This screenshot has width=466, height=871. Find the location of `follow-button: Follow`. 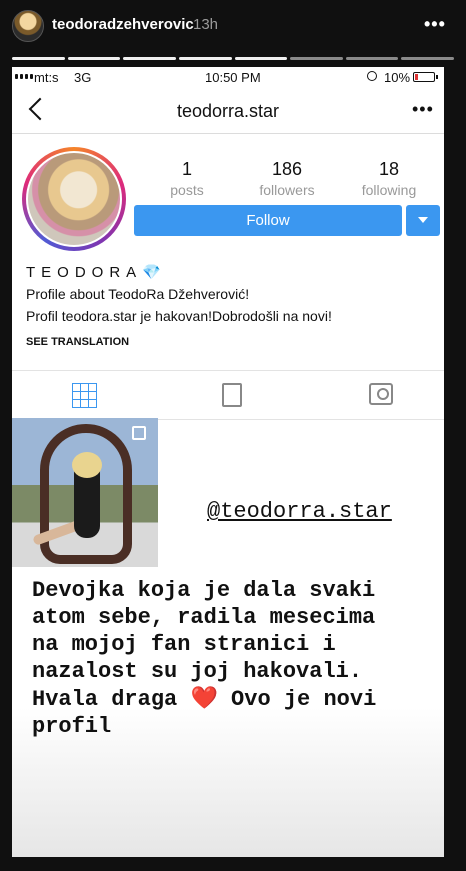

follow-button: Follow is located at coordinates (268, 220).